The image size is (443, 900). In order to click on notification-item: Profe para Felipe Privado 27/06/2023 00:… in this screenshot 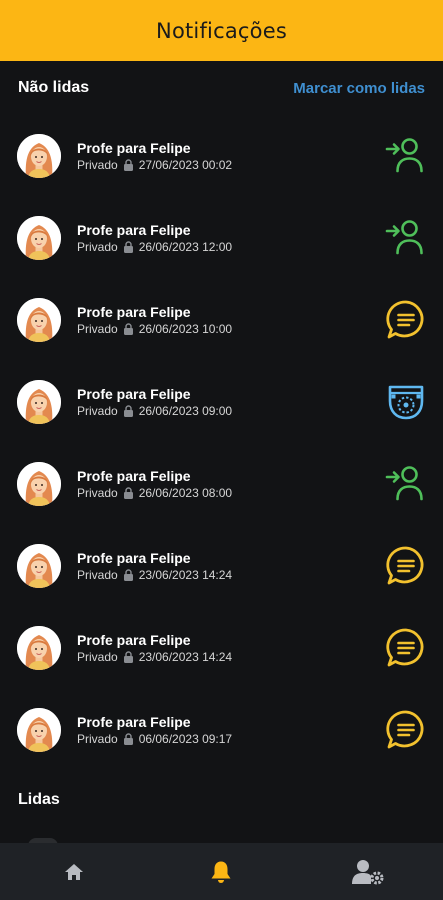, I will do `click(221, 156)`.